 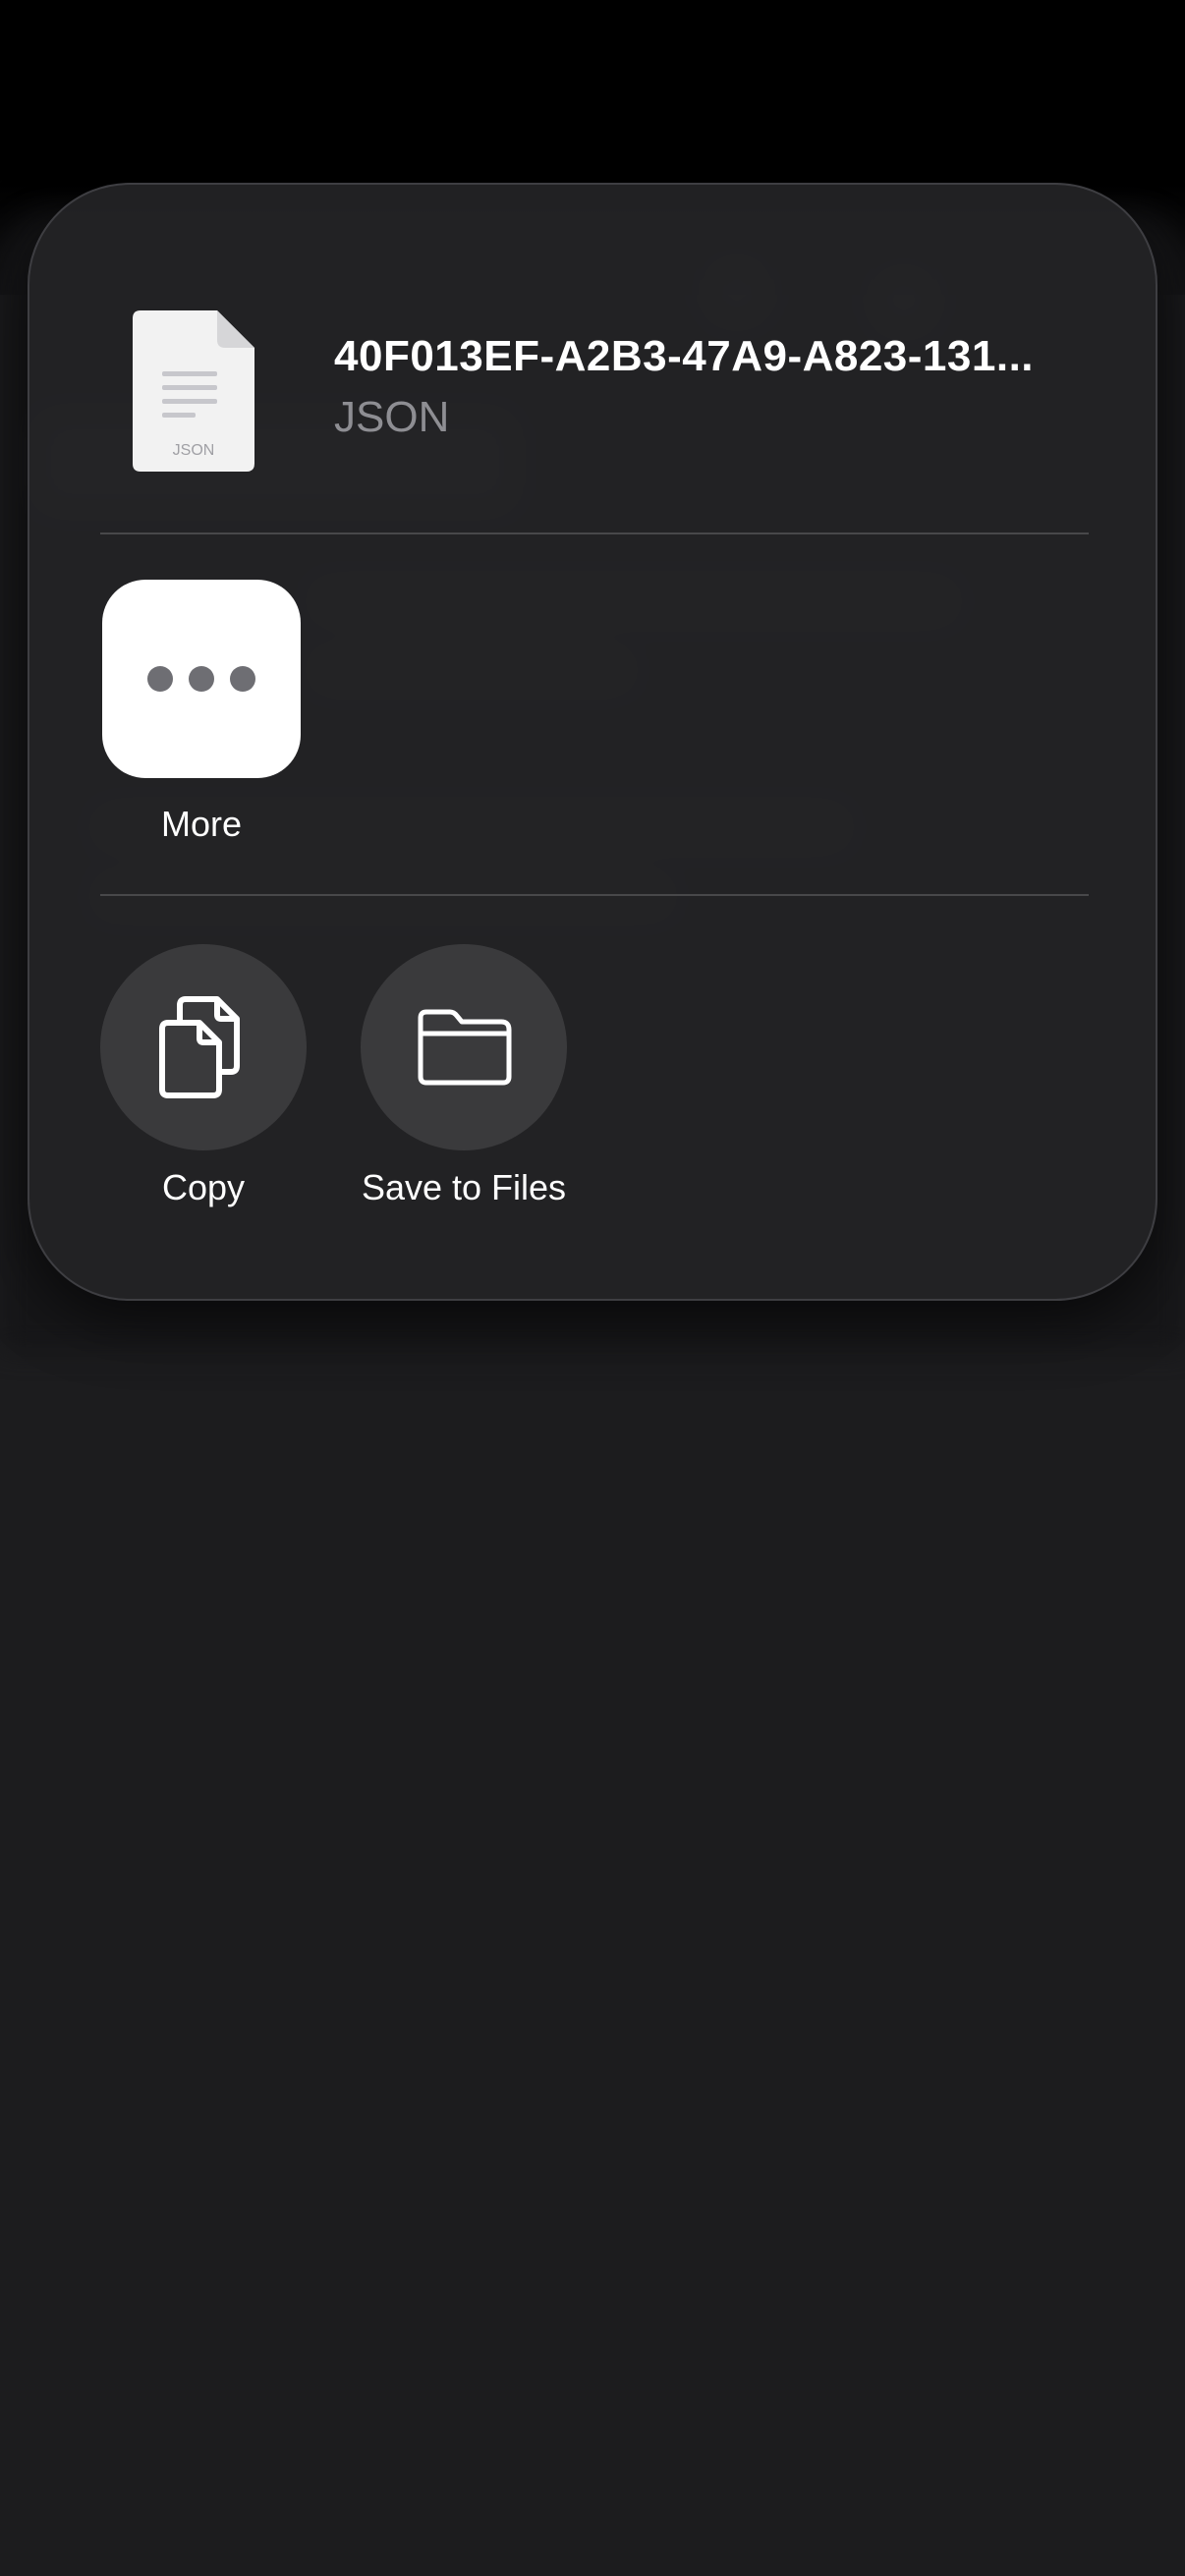 I want to click on save-to-files-button, so click(x=464, y=1047).